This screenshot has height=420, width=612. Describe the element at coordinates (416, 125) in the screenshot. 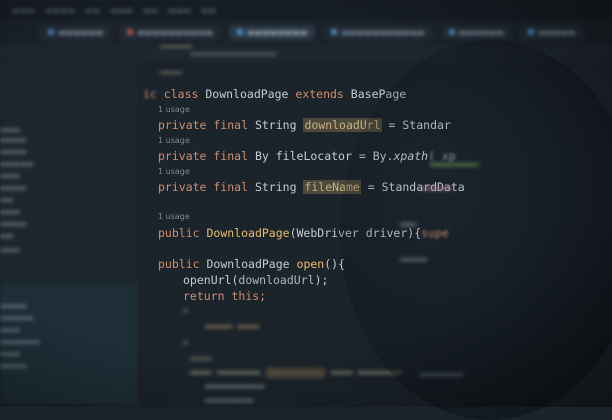

I see `code-token: = Standar` at that location.